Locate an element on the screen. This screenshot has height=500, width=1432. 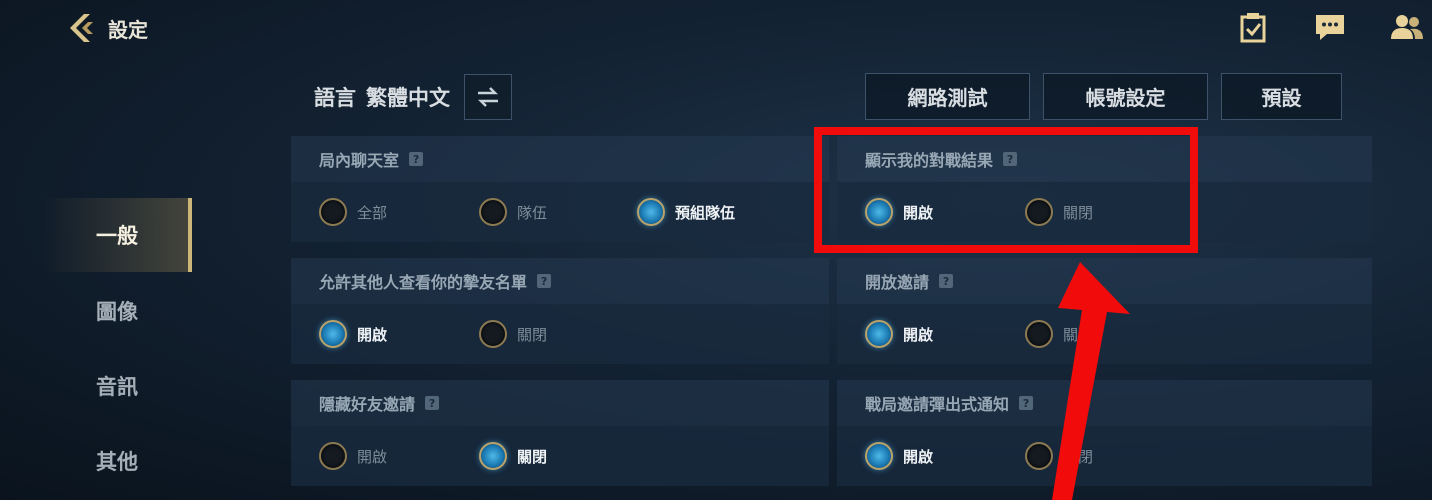
option-label: 全部 is located at coordinates (372, 212).